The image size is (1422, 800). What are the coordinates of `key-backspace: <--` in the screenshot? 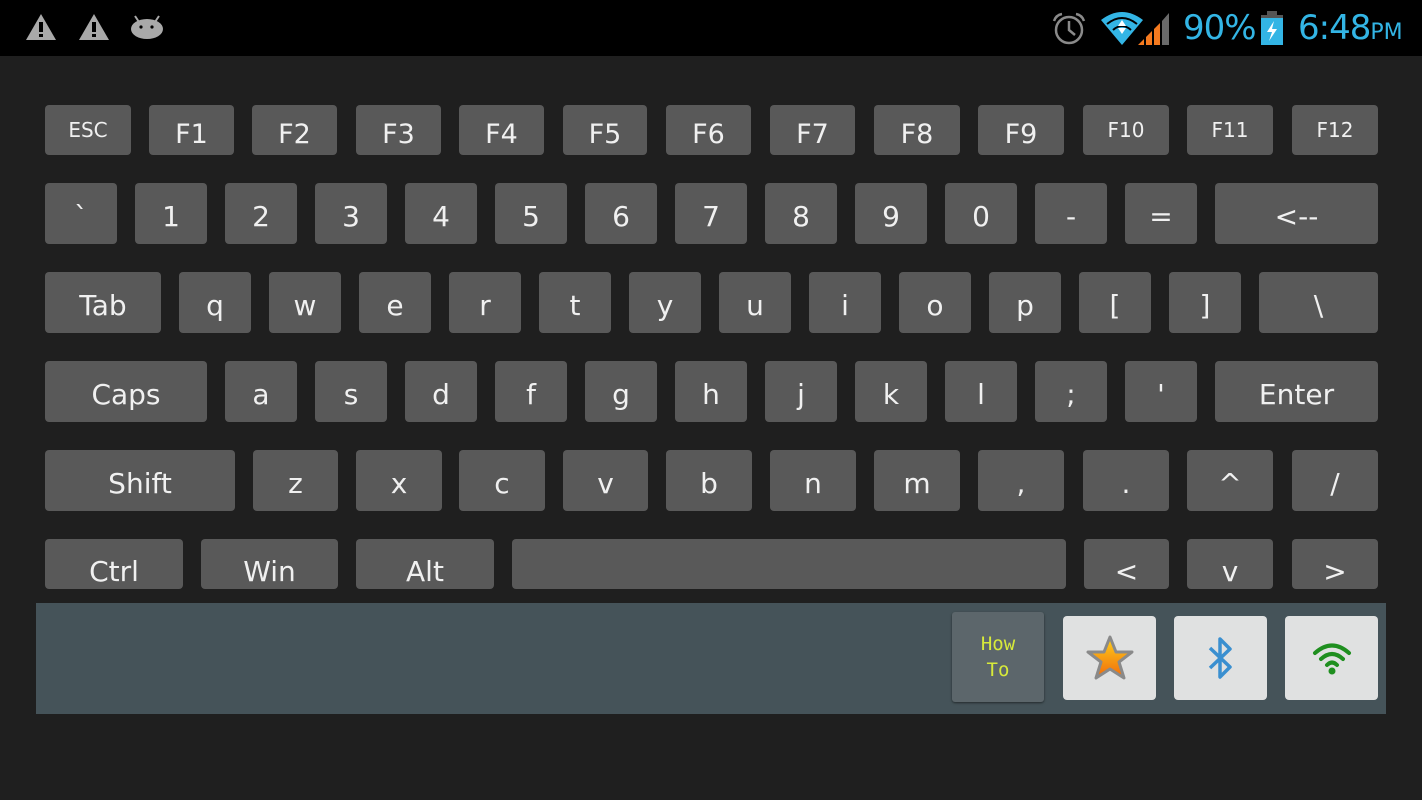 It's located at (1296, 213).